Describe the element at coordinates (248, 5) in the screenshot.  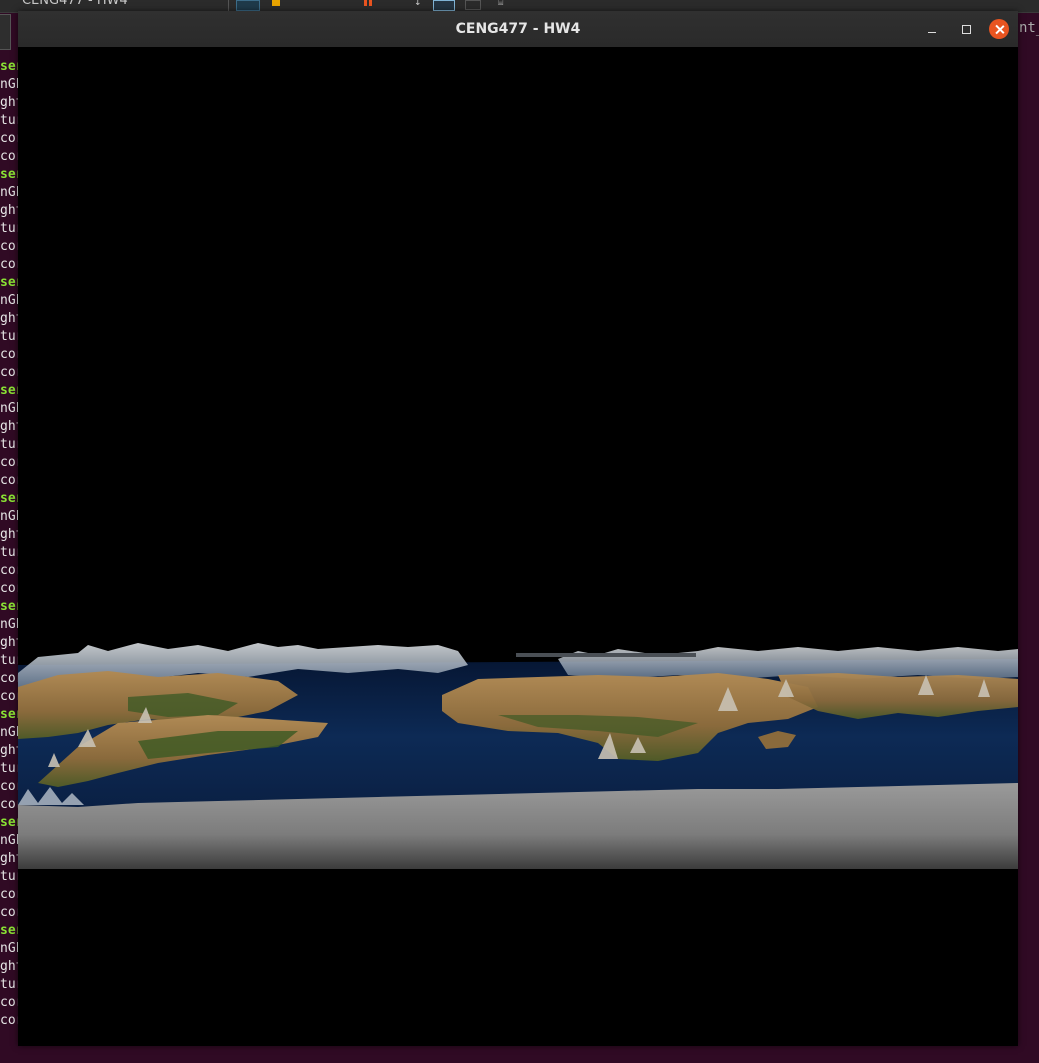
I see `terminal-icon` at that location.